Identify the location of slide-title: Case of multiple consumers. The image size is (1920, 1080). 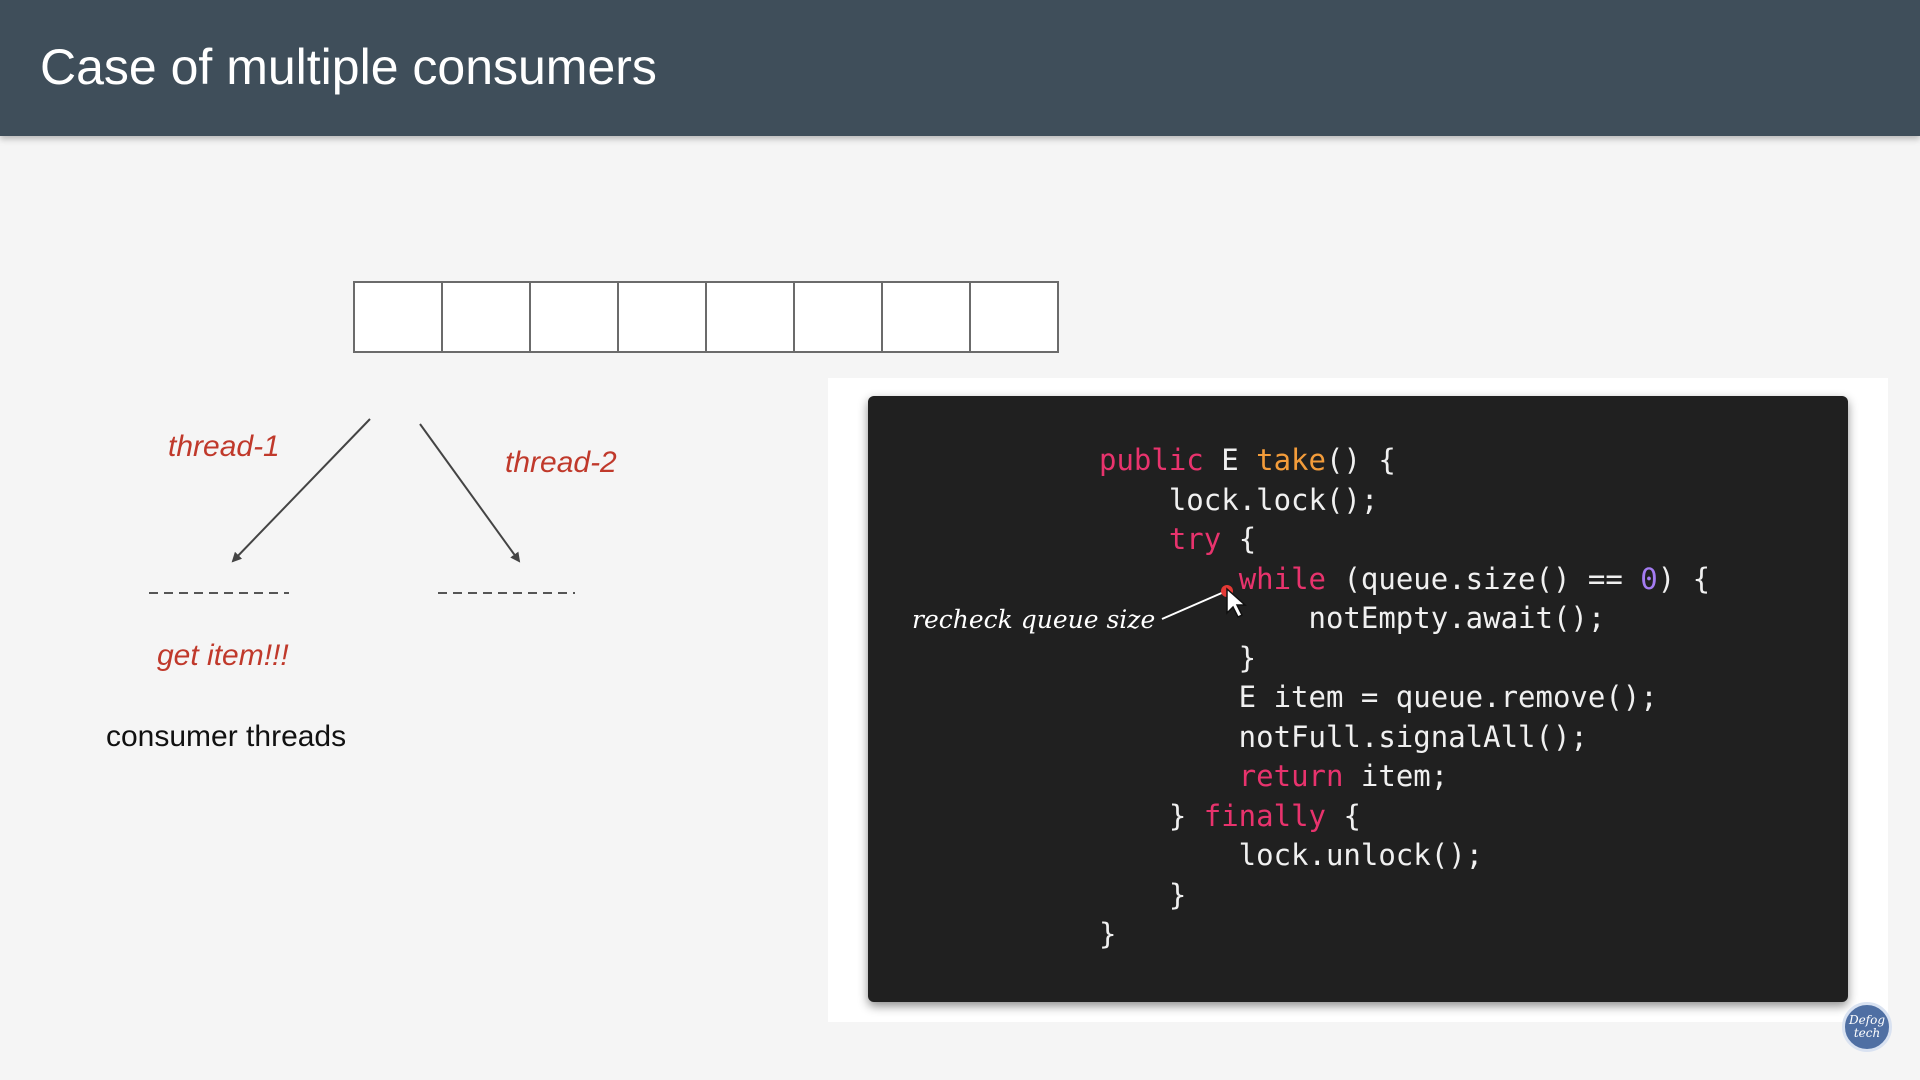
(348, 67).